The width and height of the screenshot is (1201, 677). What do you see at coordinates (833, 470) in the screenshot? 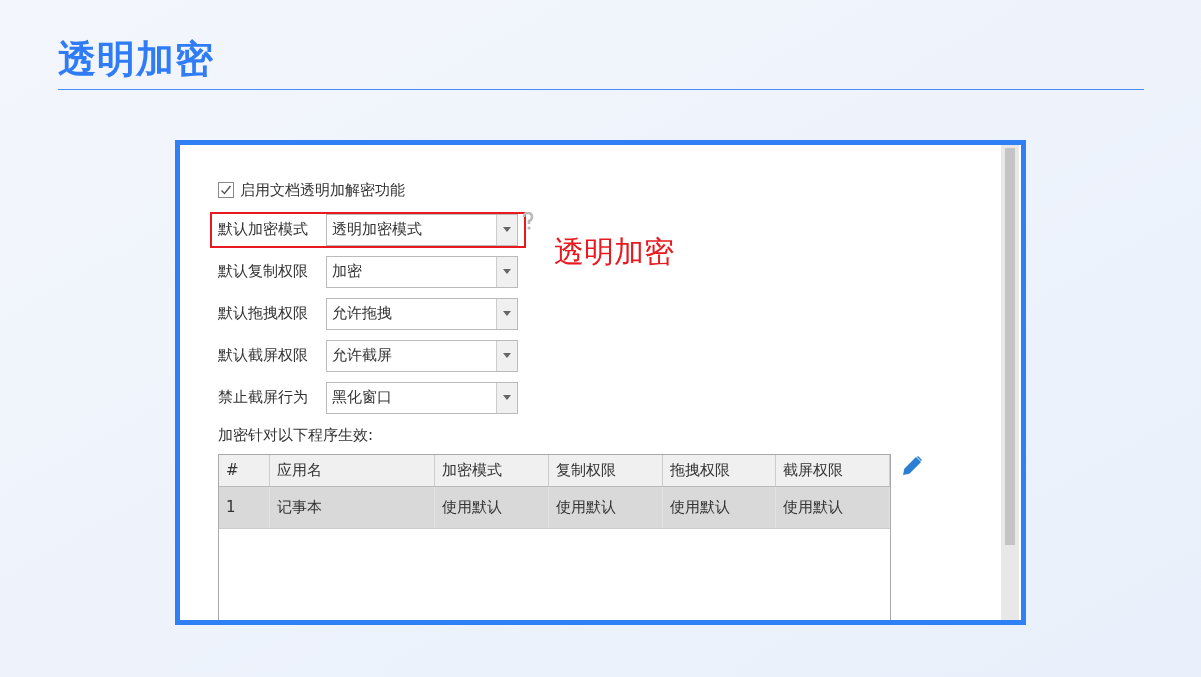
I see `column-header: 截屏权限` at bounding box center [833, 470].